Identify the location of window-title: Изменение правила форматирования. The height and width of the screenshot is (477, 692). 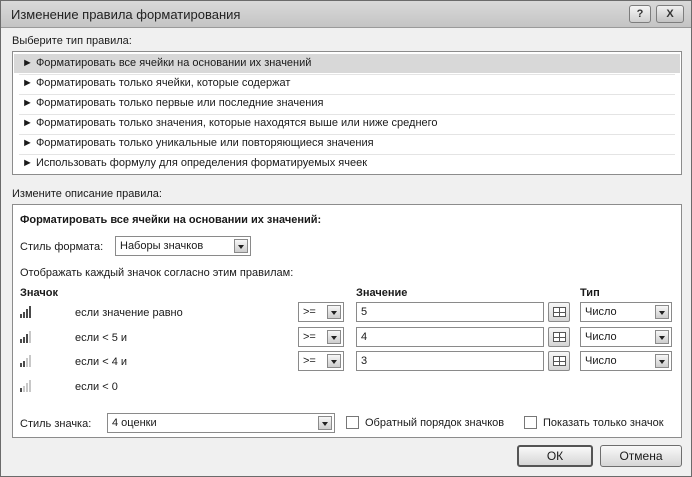
(126, 14).